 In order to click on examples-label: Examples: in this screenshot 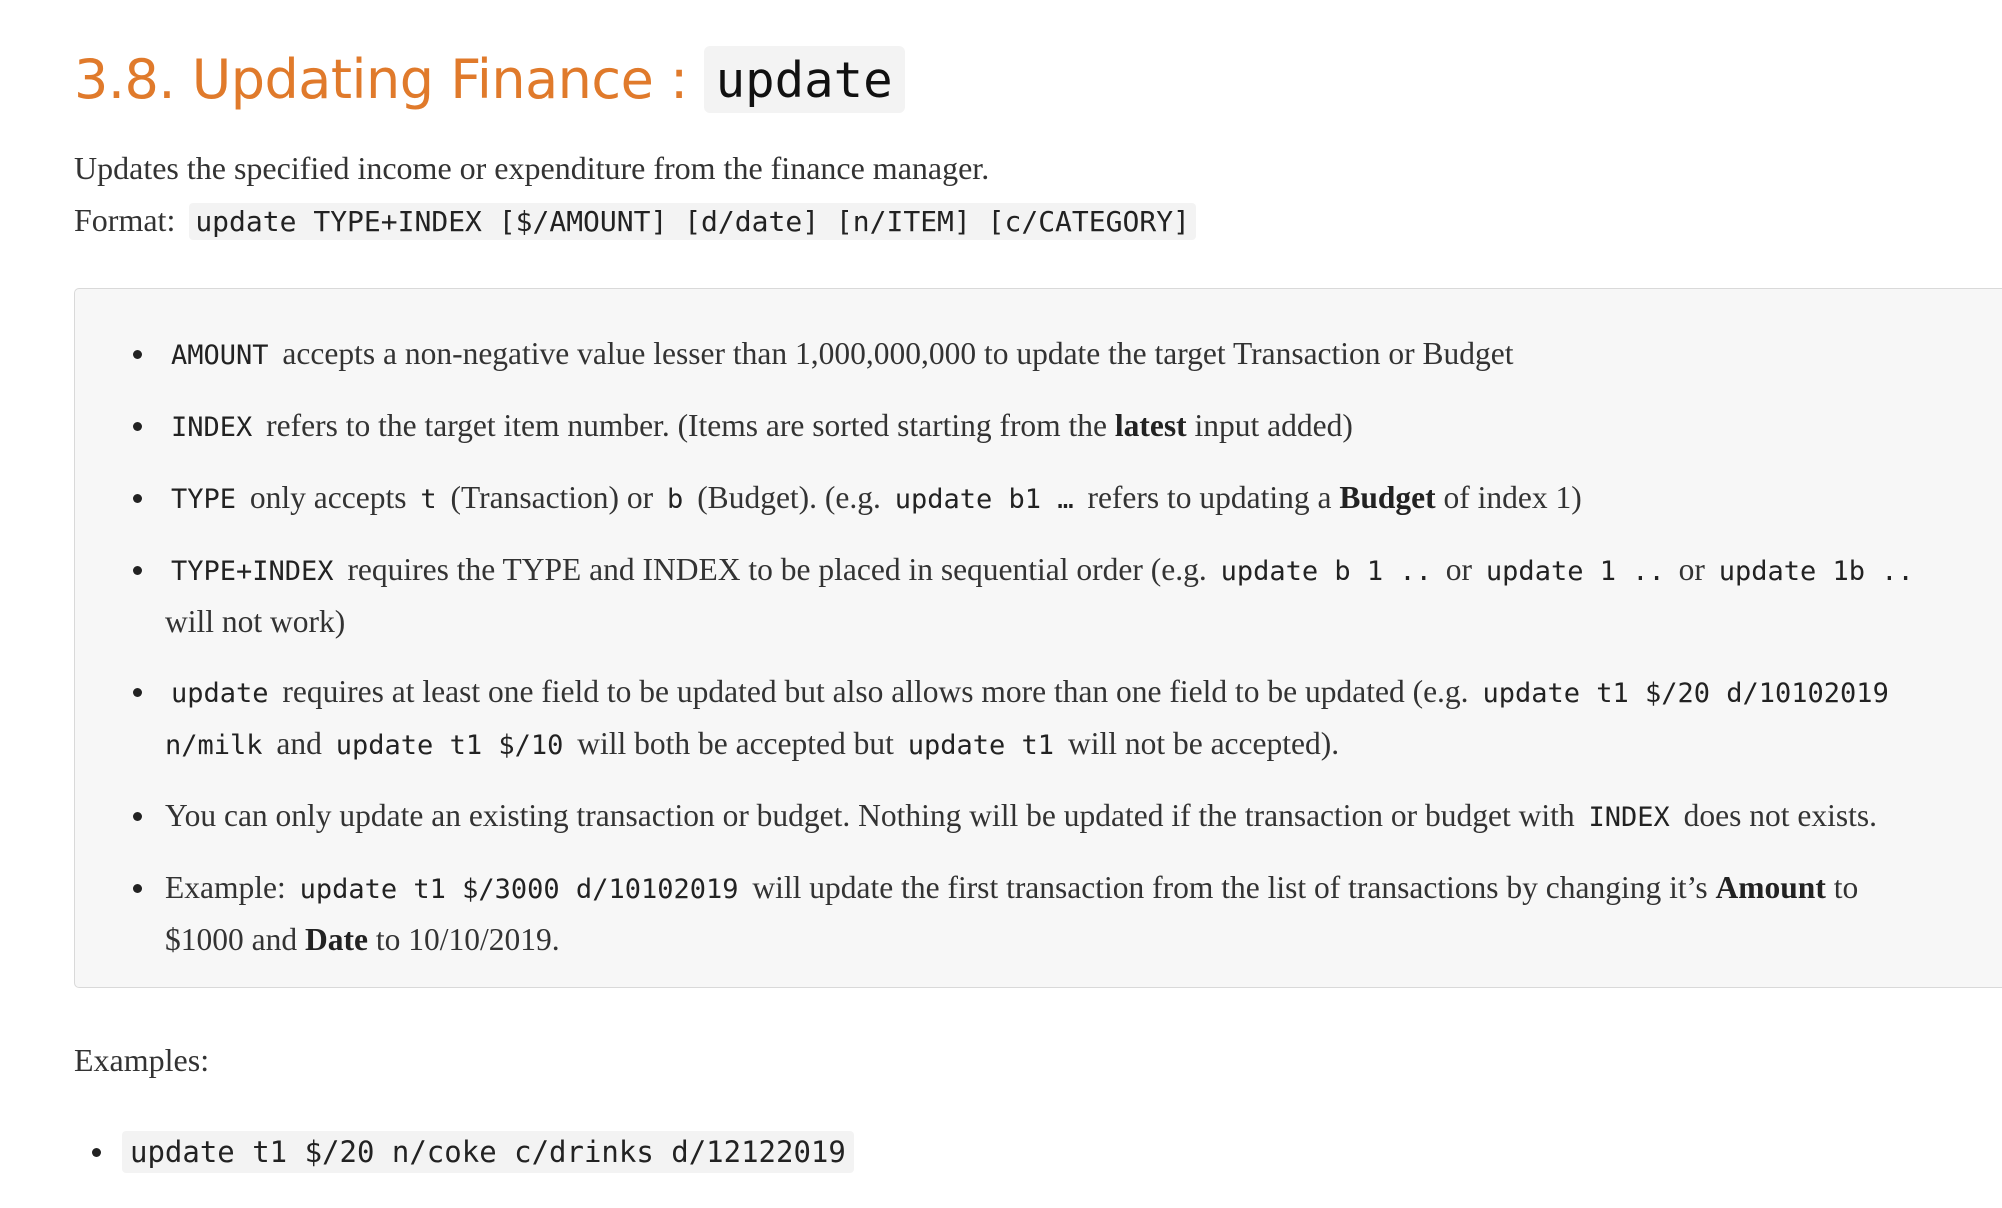, I will do `click(142, 1060)`.